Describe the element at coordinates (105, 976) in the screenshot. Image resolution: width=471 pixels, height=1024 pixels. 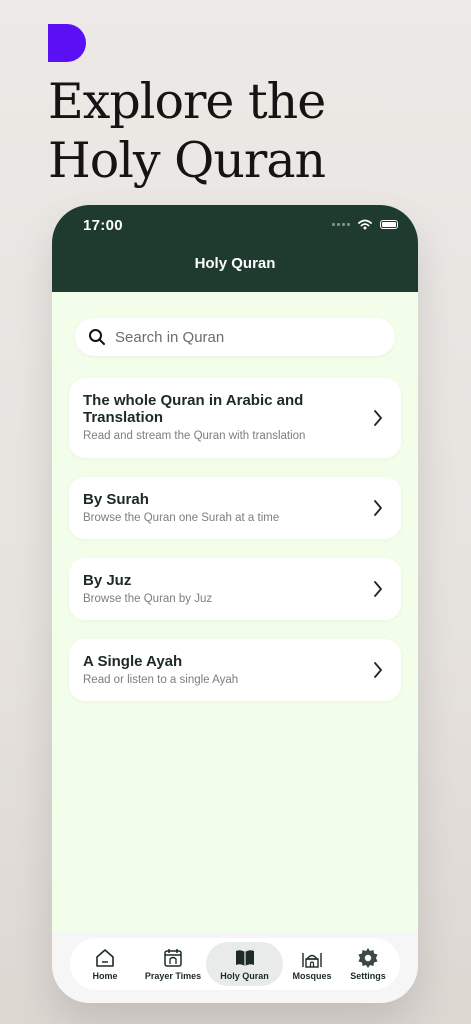
I see `tab-label: Home` at that location.